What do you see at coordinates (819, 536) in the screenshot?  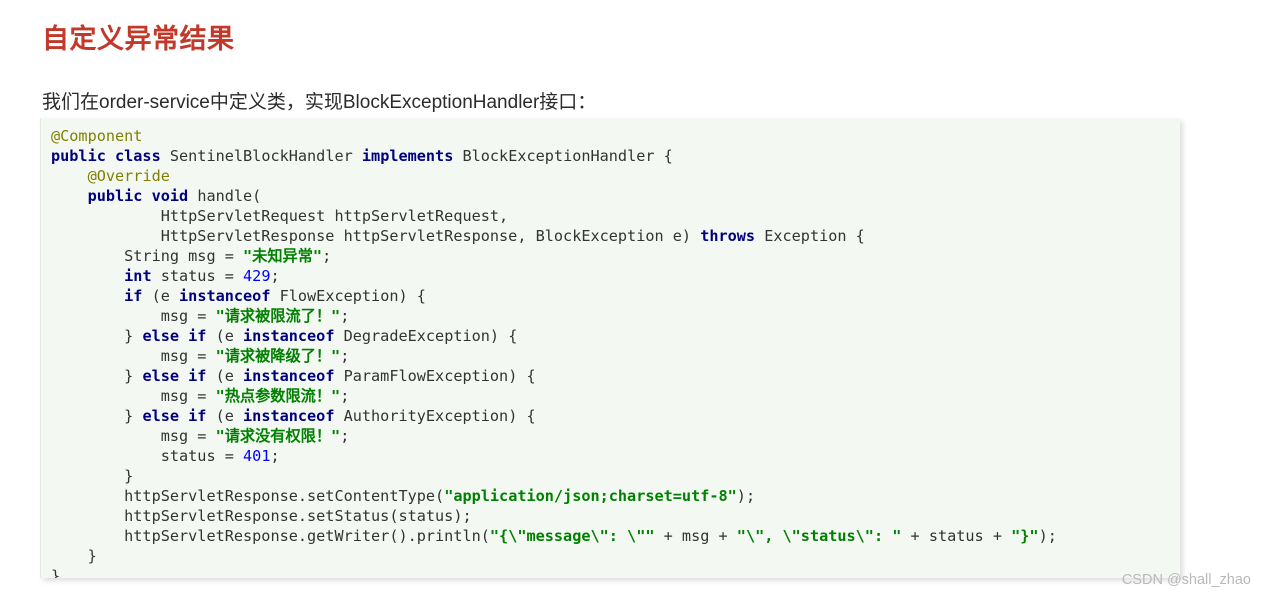 I see `code-token-str: "\", \"status\": "` at bounding box center [819, 536].